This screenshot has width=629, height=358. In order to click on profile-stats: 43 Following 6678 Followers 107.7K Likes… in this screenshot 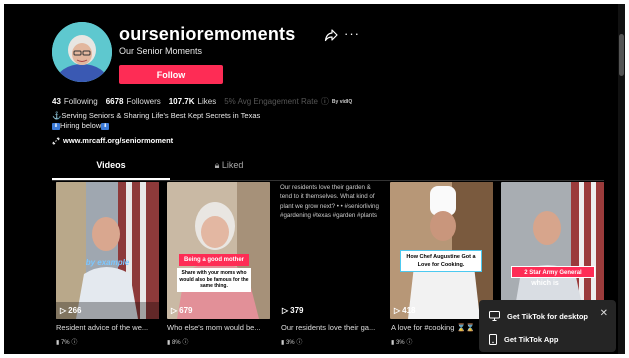, I will do `click(202, 101)`.